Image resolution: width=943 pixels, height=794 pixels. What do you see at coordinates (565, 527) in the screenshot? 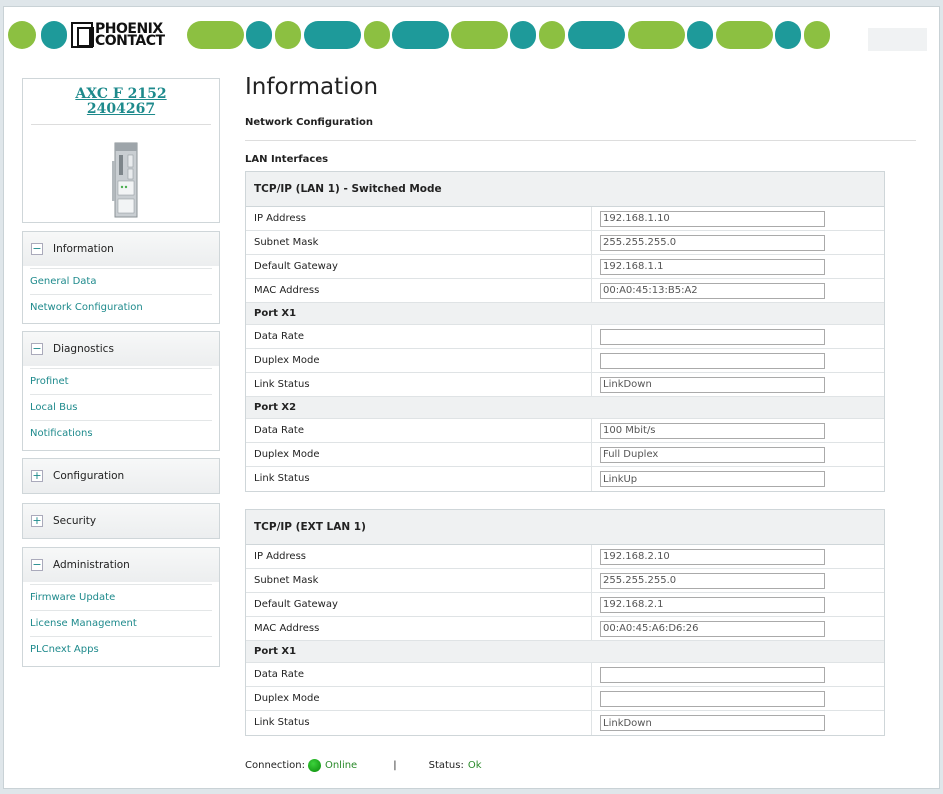
I see `interface-title: TCP/IP (EXT LAN 1)` at bounding box center [565, 527].